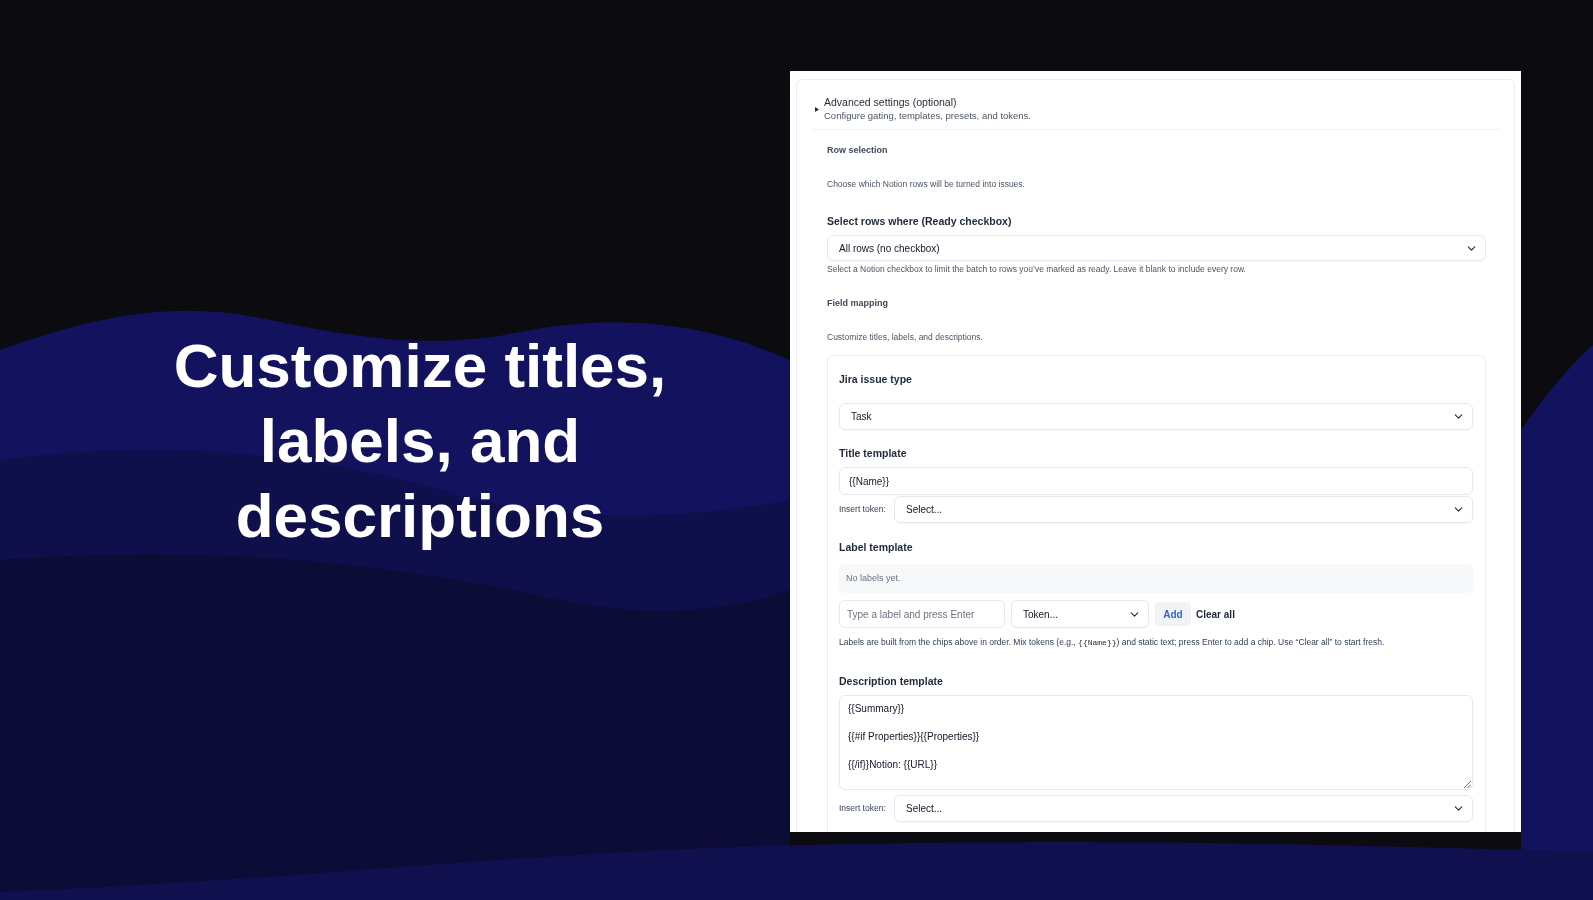  Describe the element at coordinates (926, 184) in the screenshot. I see `group-description: Choose which Notion rows will be turned into issues.` at that location.